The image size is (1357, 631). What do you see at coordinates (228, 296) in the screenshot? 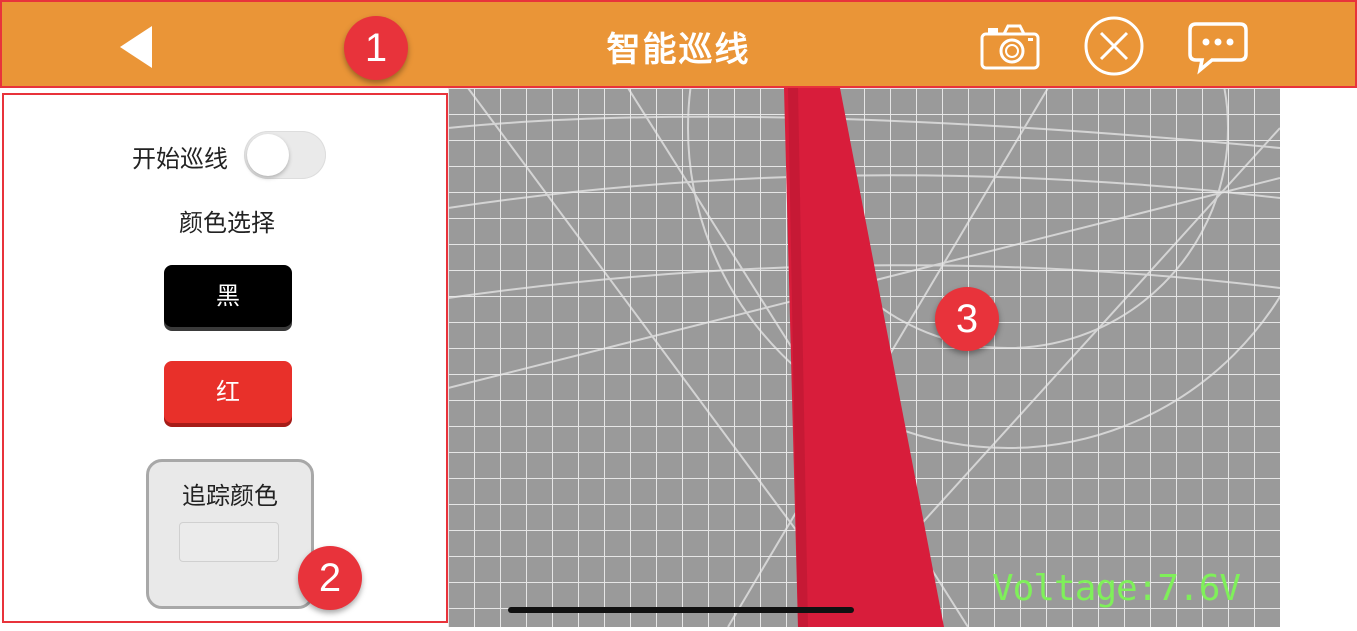
I see `black-color-button: 黑` at bounding box center [228, 296].